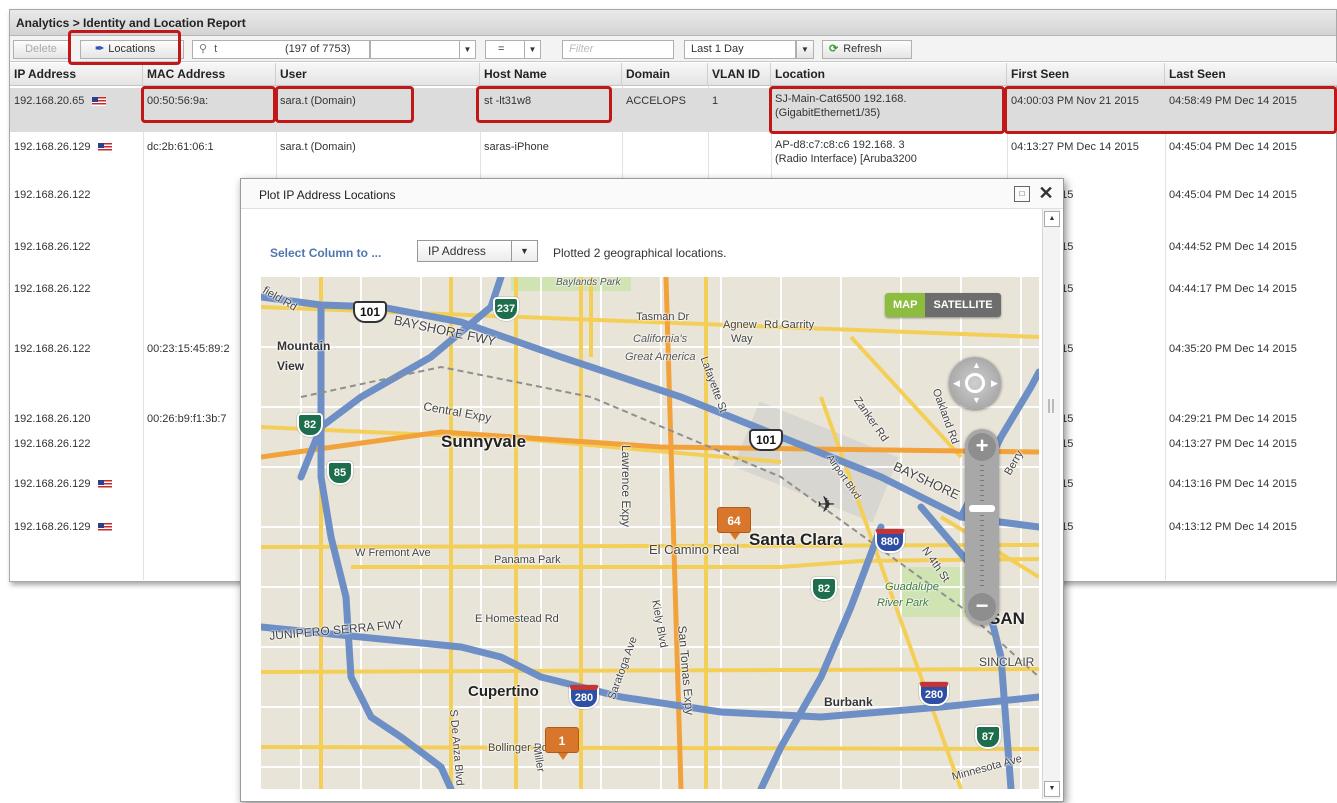  I want to click on road-panama: Panama Park, so click(527, 560).